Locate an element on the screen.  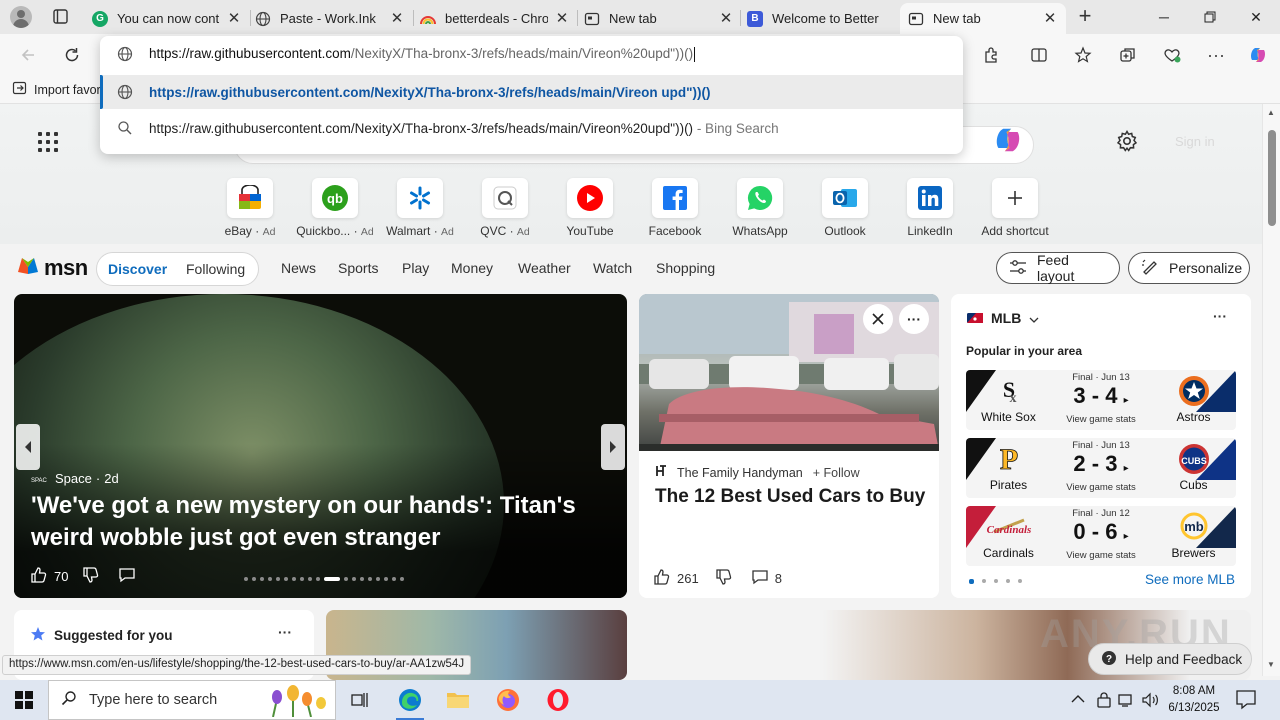
nav-money: Money is located at coordinates (472, 268).